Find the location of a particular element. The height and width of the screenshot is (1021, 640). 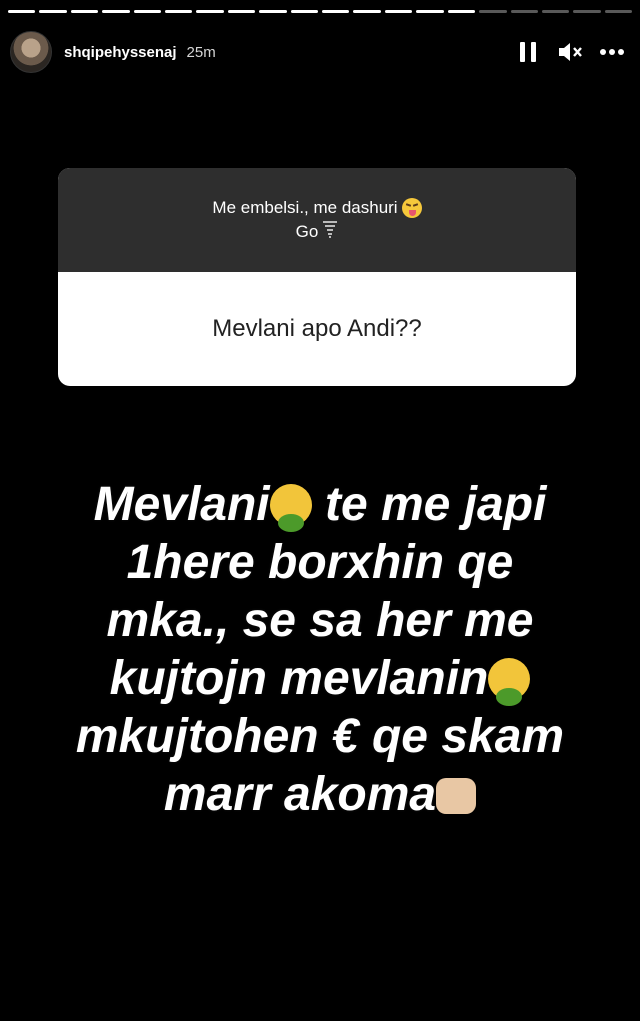

question-text: Mevlani apo Andi?? is located at coordinates (317, 328).